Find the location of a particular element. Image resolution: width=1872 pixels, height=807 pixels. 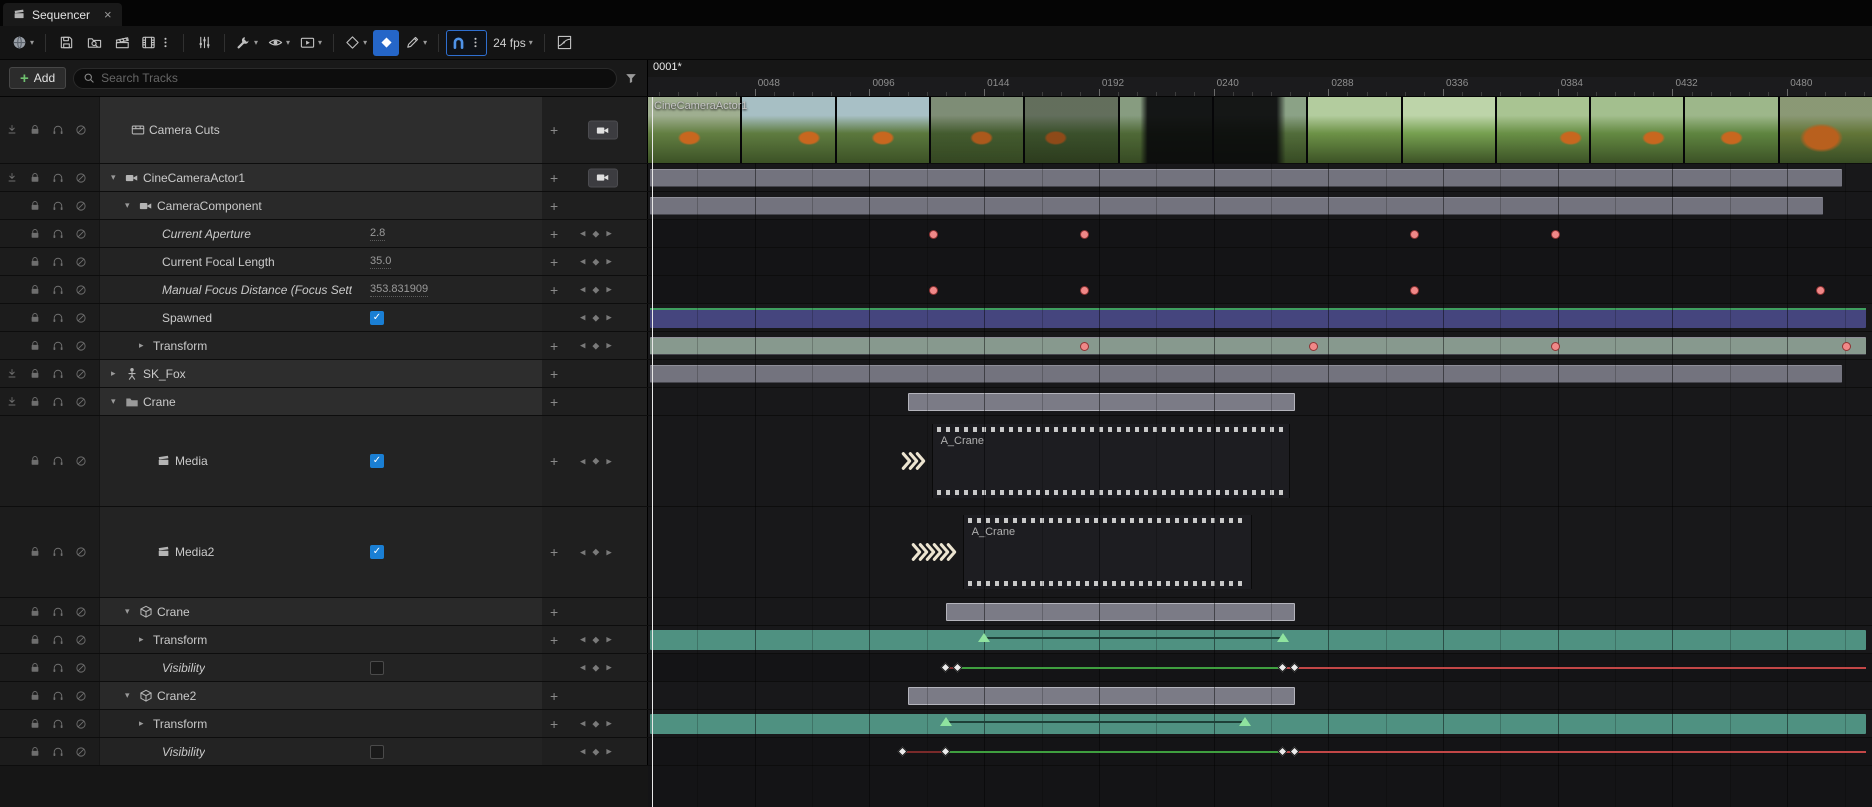

checkbox is located at coordinates (377, 667).